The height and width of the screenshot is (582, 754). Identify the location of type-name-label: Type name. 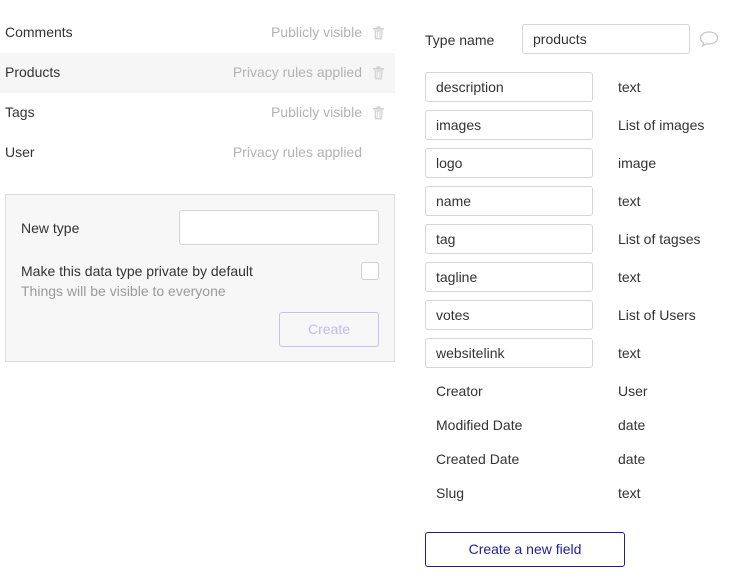
(460, 40).